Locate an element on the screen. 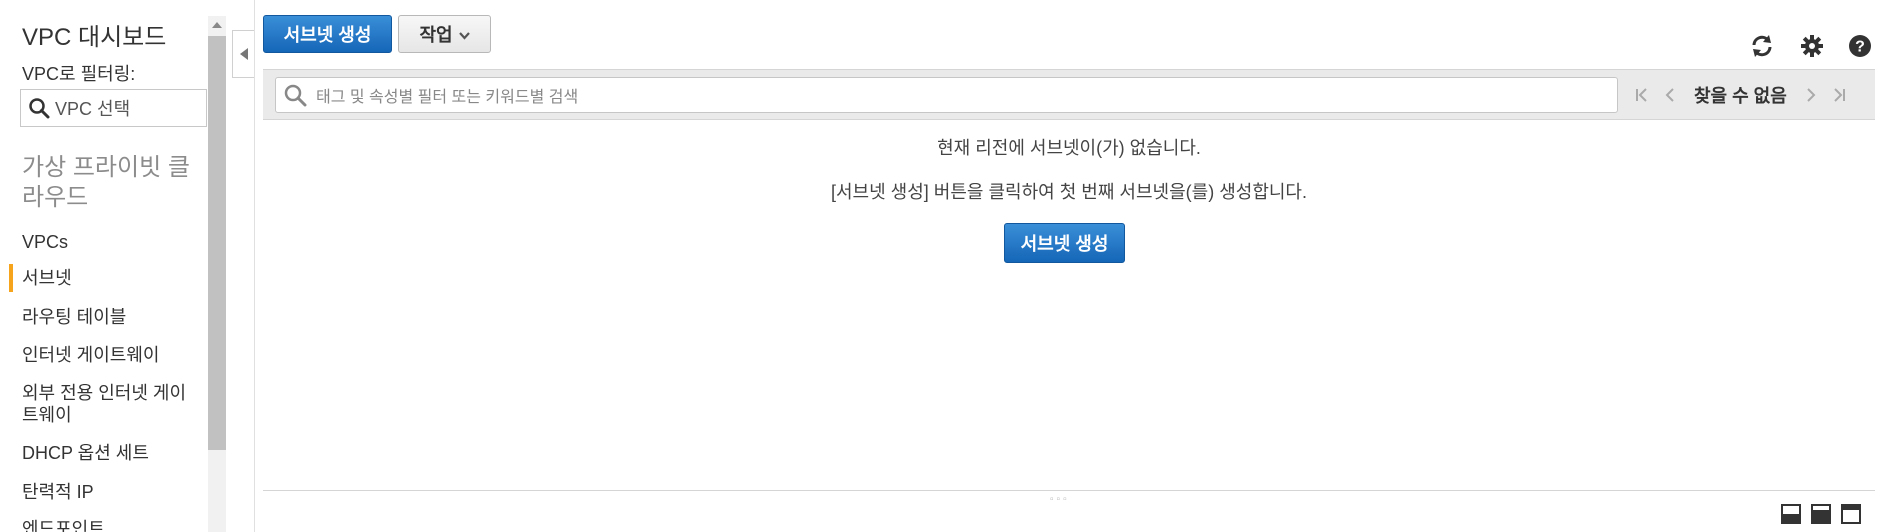  split-divider is located at coordinates (1069, 490).